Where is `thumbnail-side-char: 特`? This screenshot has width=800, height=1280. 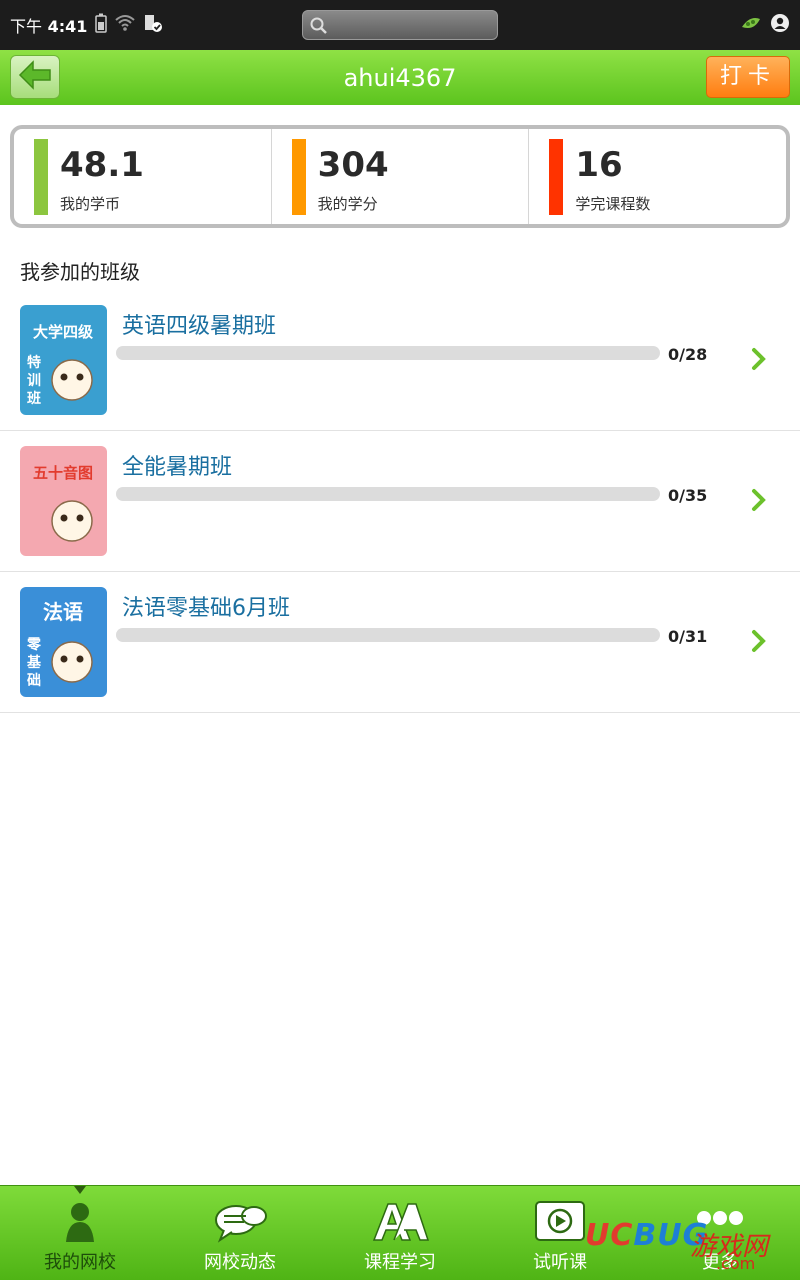 thumbnail-side-char: 特 is located at coordinates (34, 362).